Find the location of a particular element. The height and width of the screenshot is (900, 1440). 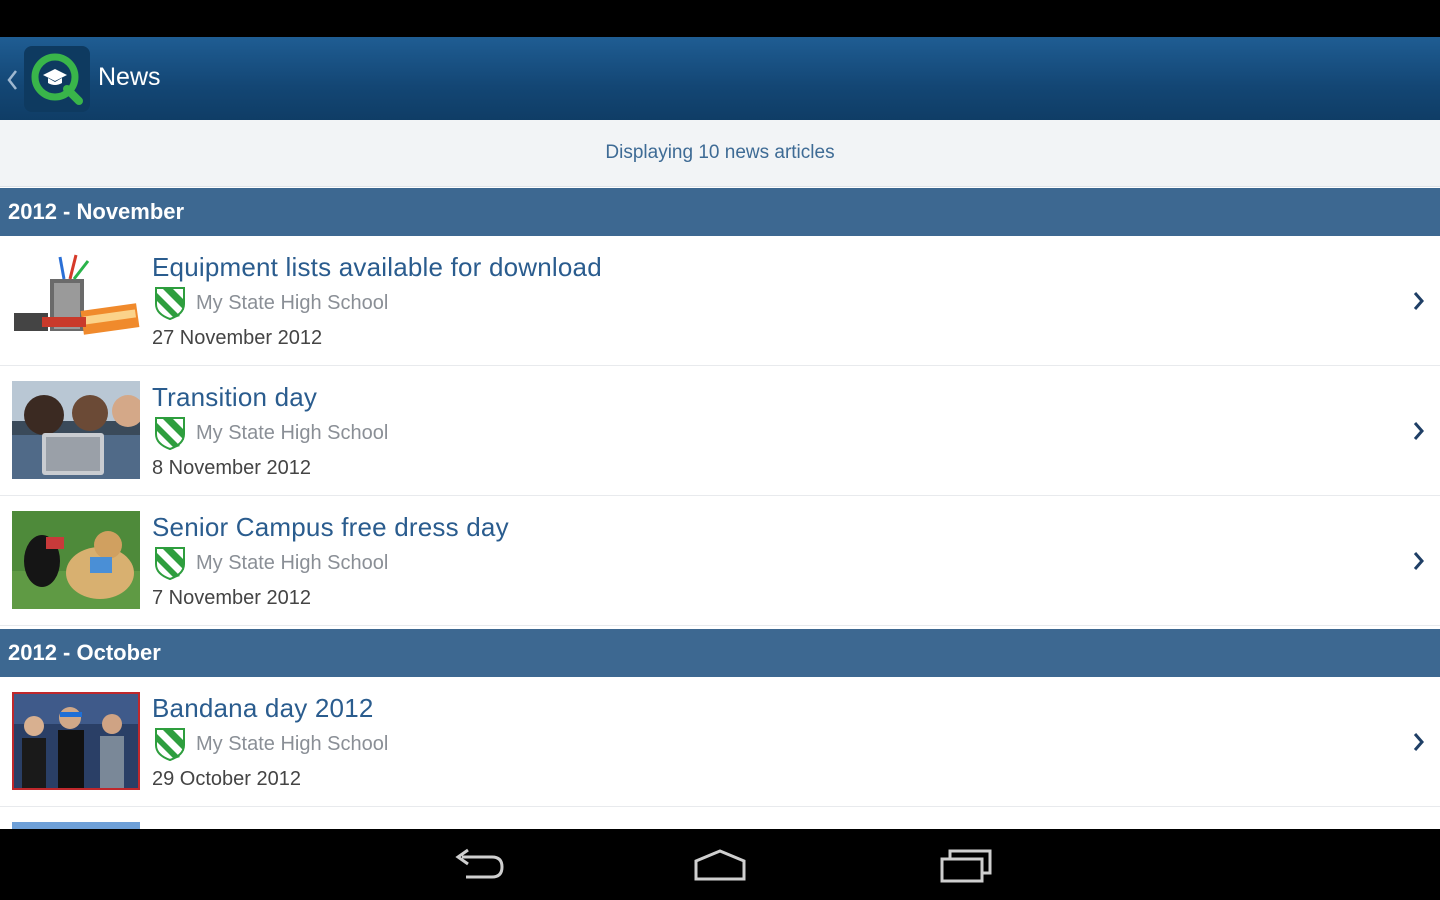

students-tablet-image is located at coordinates (76, 430).